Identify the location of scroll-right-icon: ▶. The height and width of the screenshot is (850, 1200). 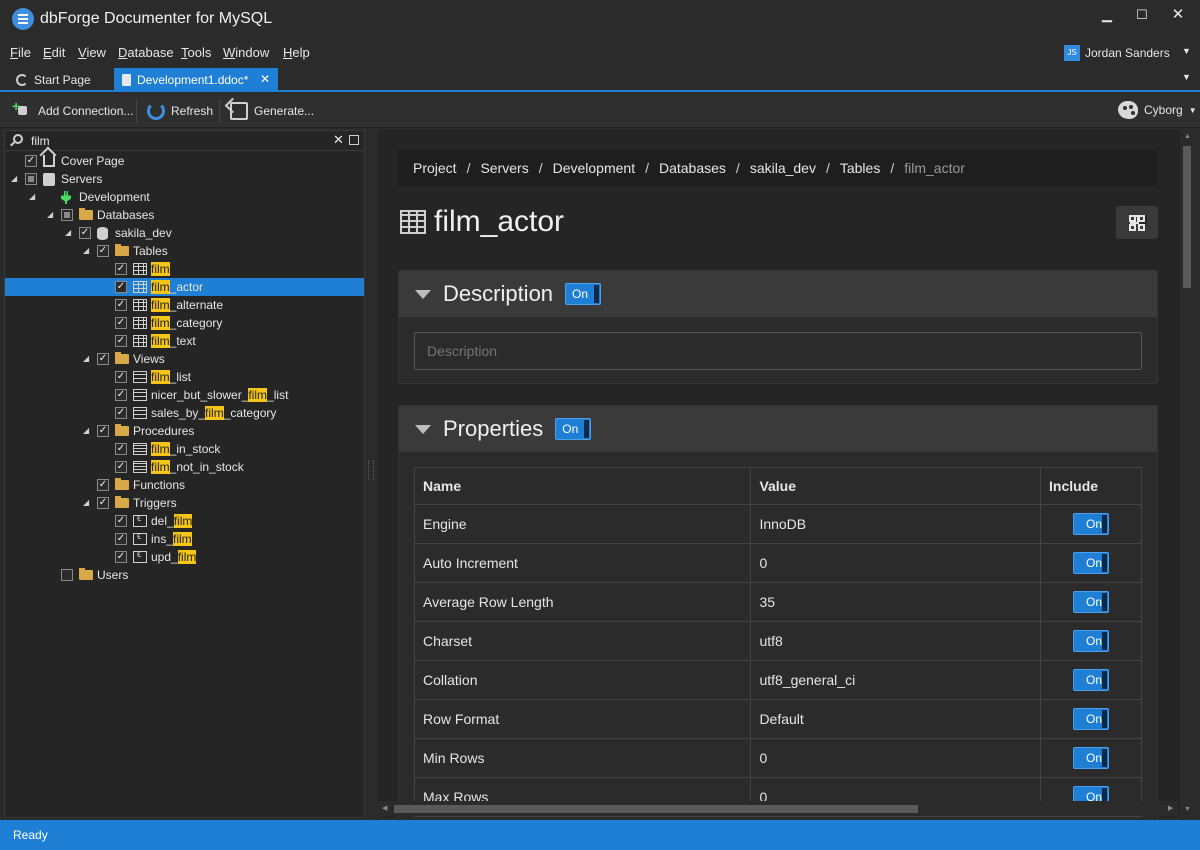
(1170, 808).